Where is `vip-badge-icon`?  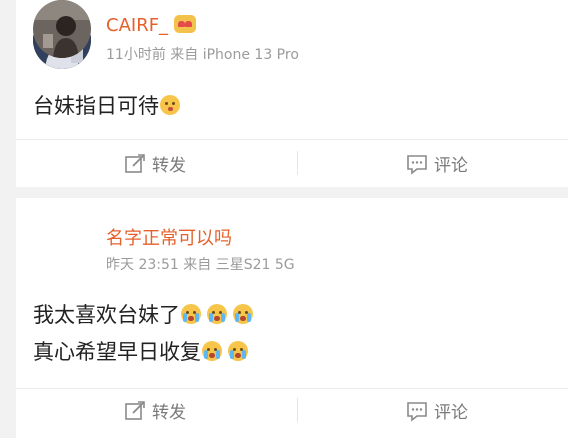
vip-badge-icon is located at coordinates (185, 24).